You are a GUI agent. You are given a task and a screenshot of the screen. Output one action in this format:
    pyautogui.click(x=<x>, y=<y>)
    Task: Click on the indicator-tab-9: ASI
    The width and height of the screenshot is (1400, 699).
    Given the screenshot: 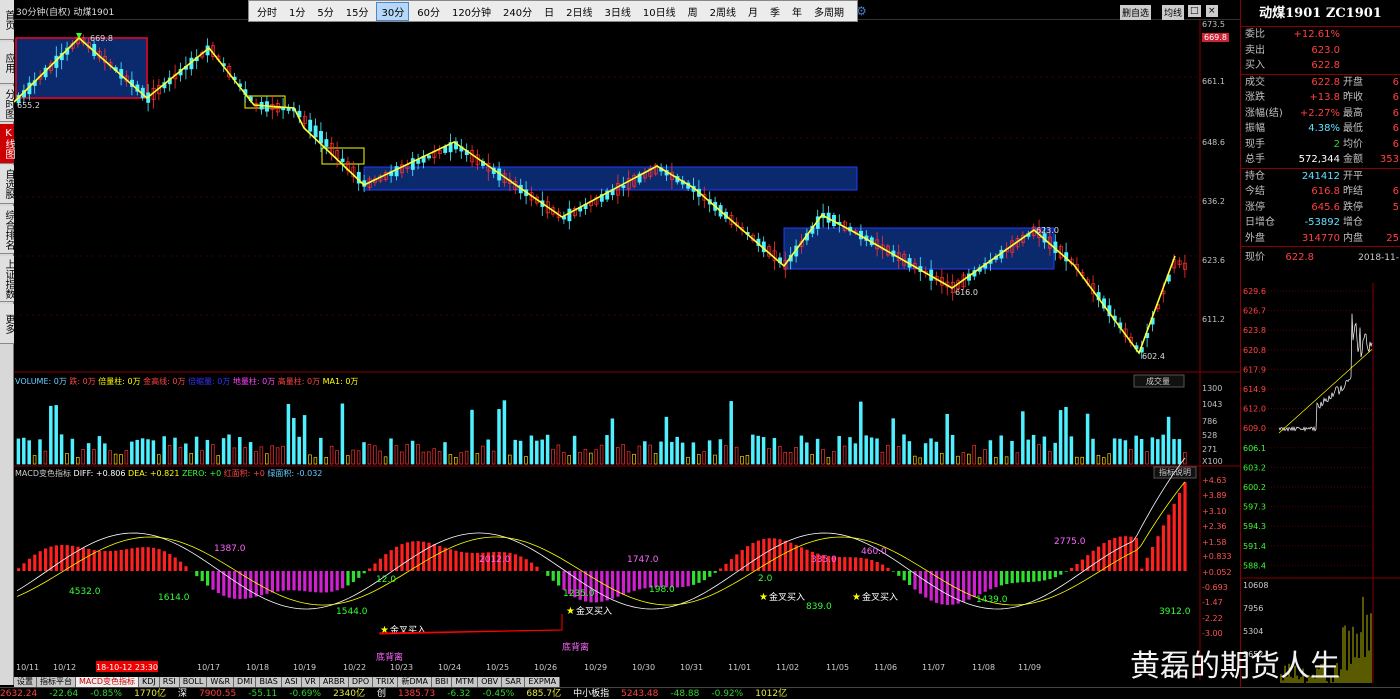 What is the action you would take?
    pyautogui.click(x=292, y=682)
    